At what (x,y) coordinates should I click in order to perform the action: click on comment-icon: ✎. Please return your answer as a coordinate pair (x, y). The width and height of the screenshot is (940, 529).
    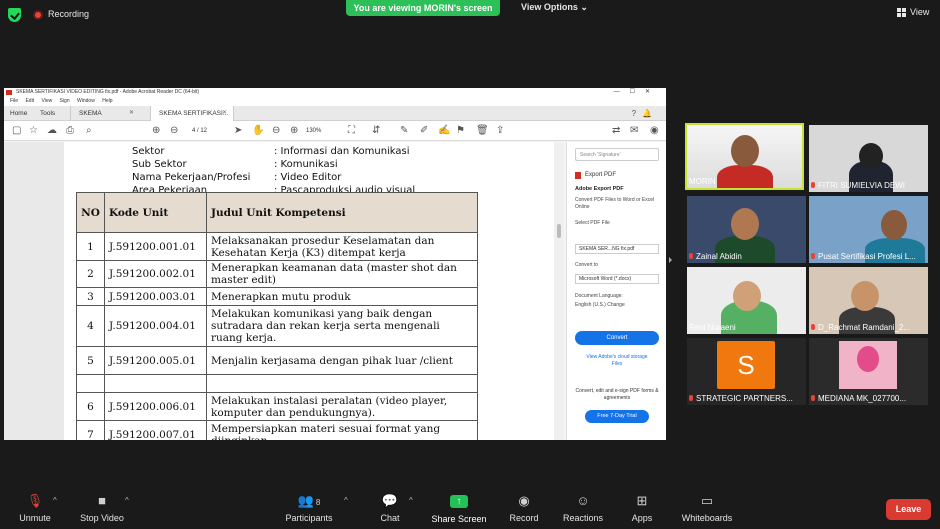
    Looking at the image, I should click on (404, 130).